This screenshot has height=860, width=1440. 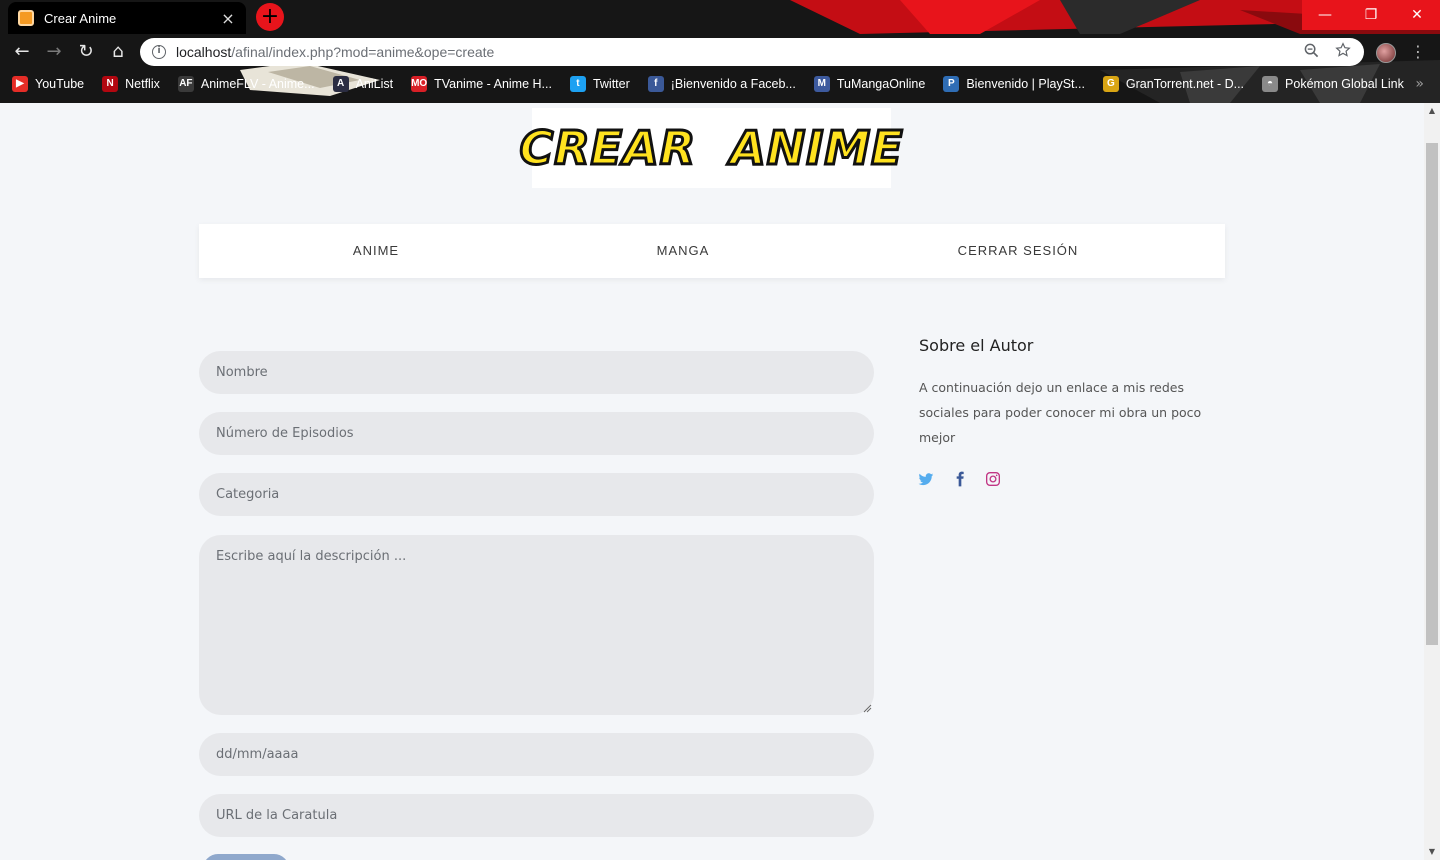 I want to click on nav-link-anime: ANIME, so click(x=376, y=251).